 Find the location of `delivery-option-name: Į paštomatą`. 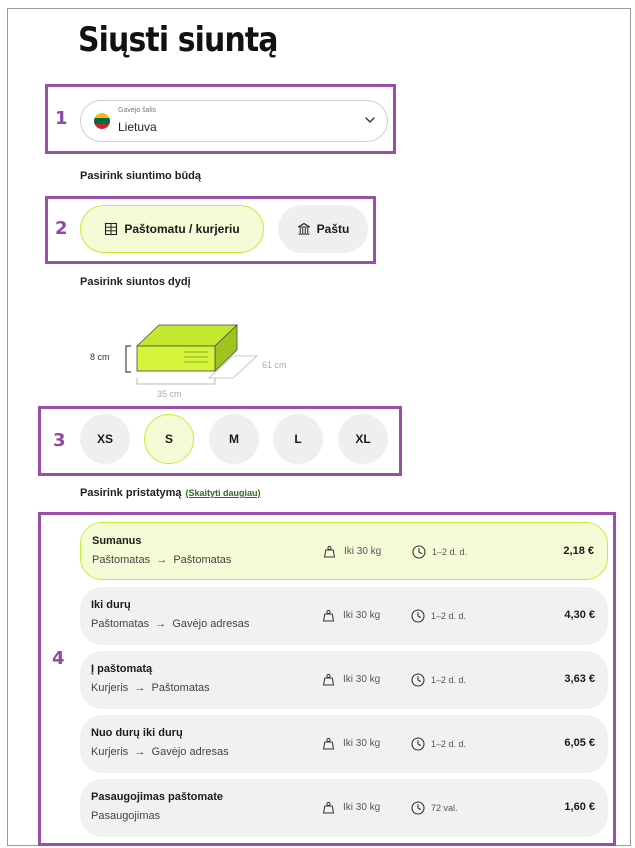

delivery-option-name: Į paštomatą is located at coordinates (122, 669).